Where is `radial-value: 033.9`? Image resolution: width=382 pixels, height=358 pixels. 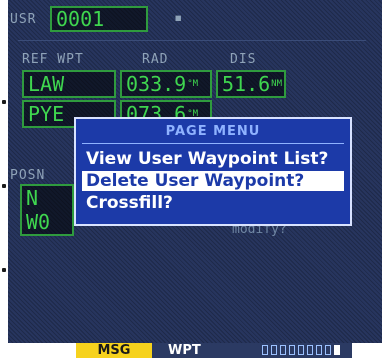 radial-value: 033.9 is located at coordinates (156, 84).